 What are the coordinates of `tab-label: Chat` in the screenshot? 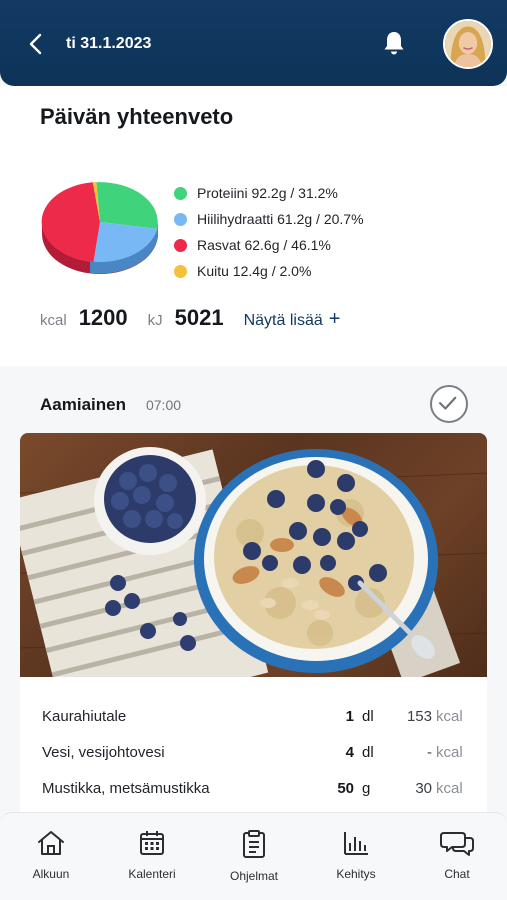 It's located at (457, 874).